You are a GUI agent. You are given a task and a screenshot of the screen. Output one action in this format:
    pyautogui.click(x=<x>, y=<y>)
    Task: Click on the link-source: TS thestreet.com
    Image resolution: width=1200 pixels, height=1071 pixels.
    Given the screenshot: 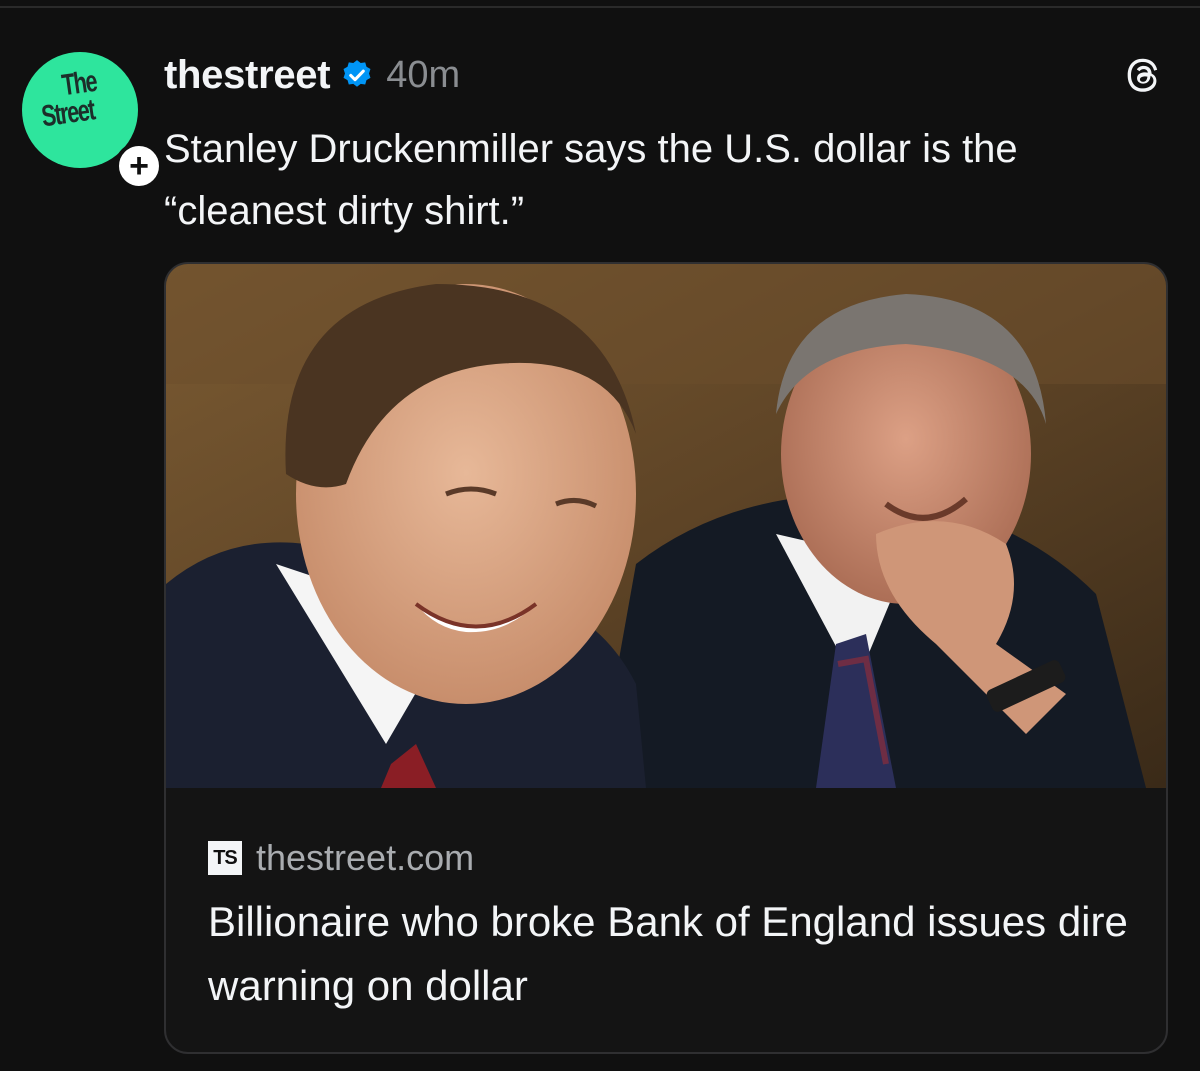 What is the action you would take?
    pyautogui.click(x=341, y=857)
    